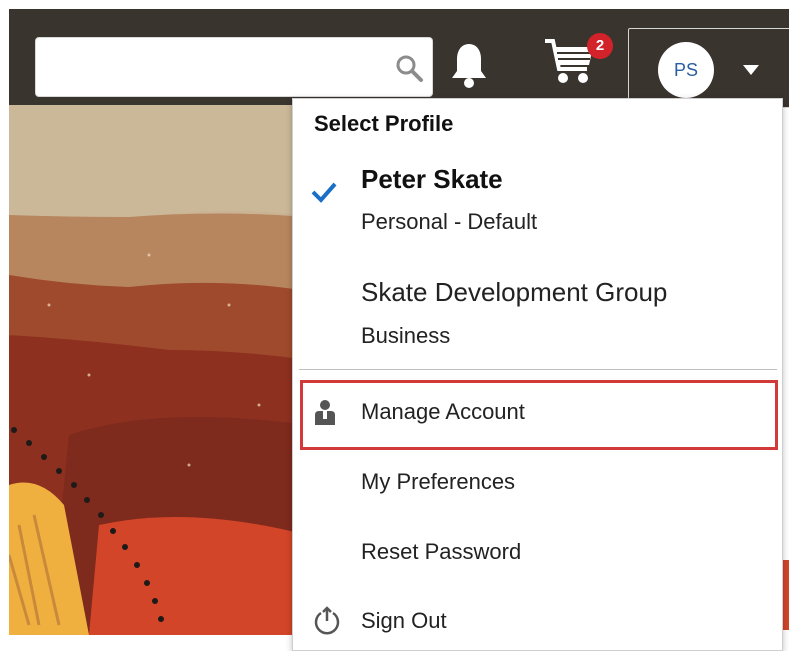 The width and height of the screenshot is (789, 651). What do you see at coordinates (406, 335) in the screenshot?
I see `profile-type: Business` at bounding box center [406, 335].